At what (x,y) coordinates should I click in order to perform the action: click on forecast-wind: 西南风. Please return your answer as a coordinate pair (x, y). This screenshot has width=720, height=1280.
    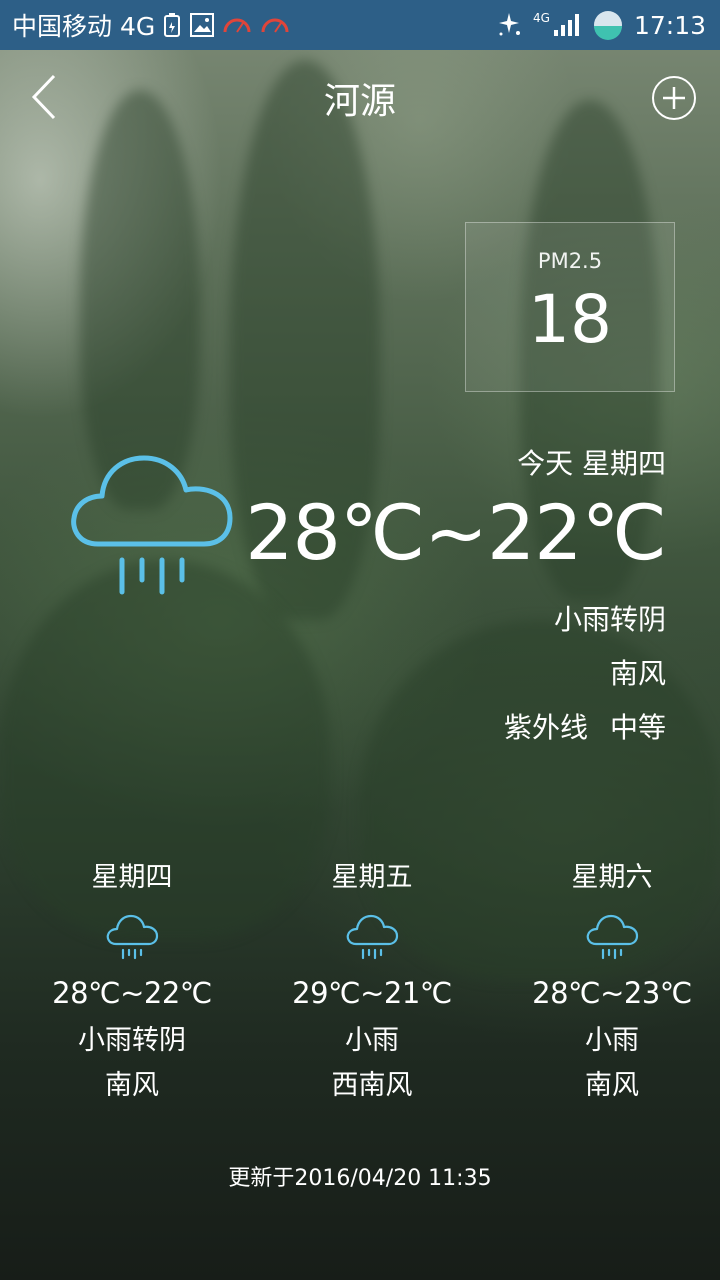
    Looking at the image, I should click on (372, 1085).